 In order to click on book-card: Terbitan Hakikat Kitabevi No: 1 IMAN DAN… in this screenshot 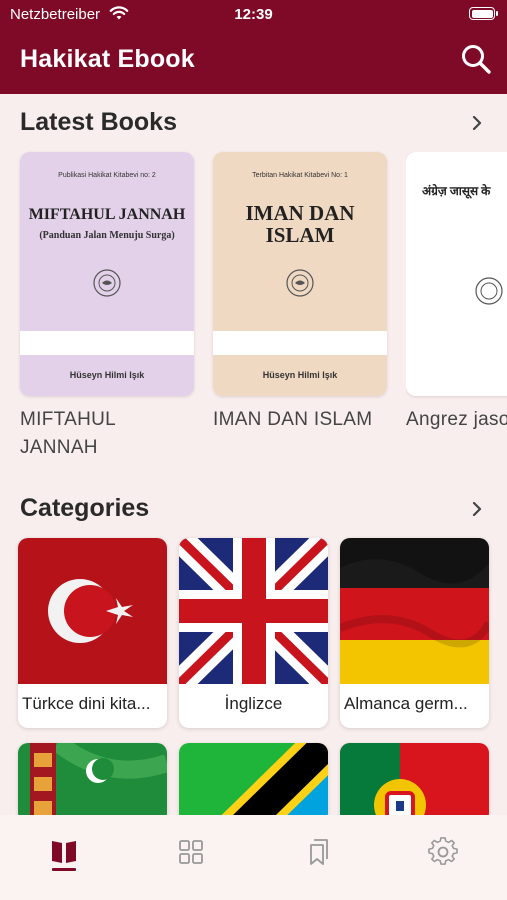, I will do `click(300, 293)`.